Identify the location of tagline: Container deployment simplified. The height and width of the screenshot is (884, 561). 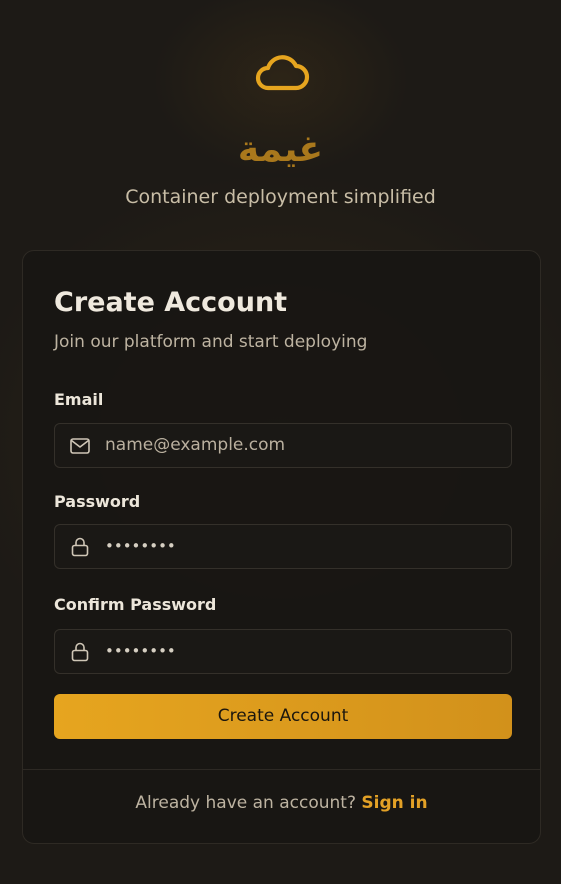
(280, 197).